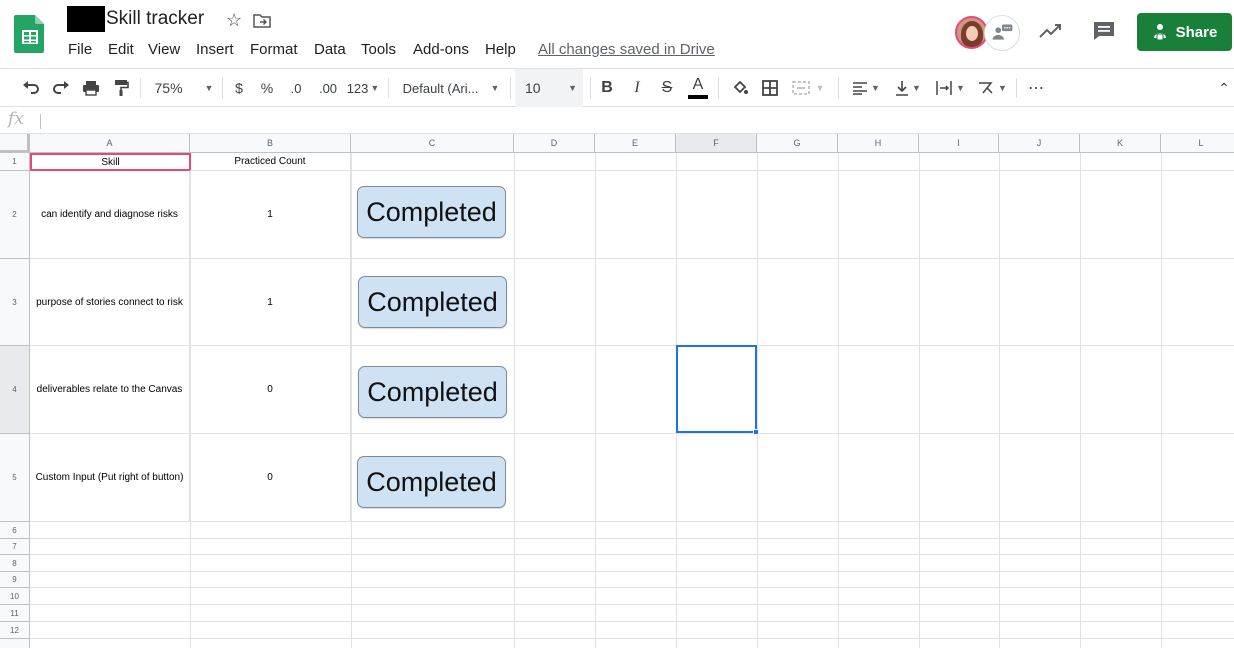  I want to click on increase-decimal-button: .00, so click(328, 88).